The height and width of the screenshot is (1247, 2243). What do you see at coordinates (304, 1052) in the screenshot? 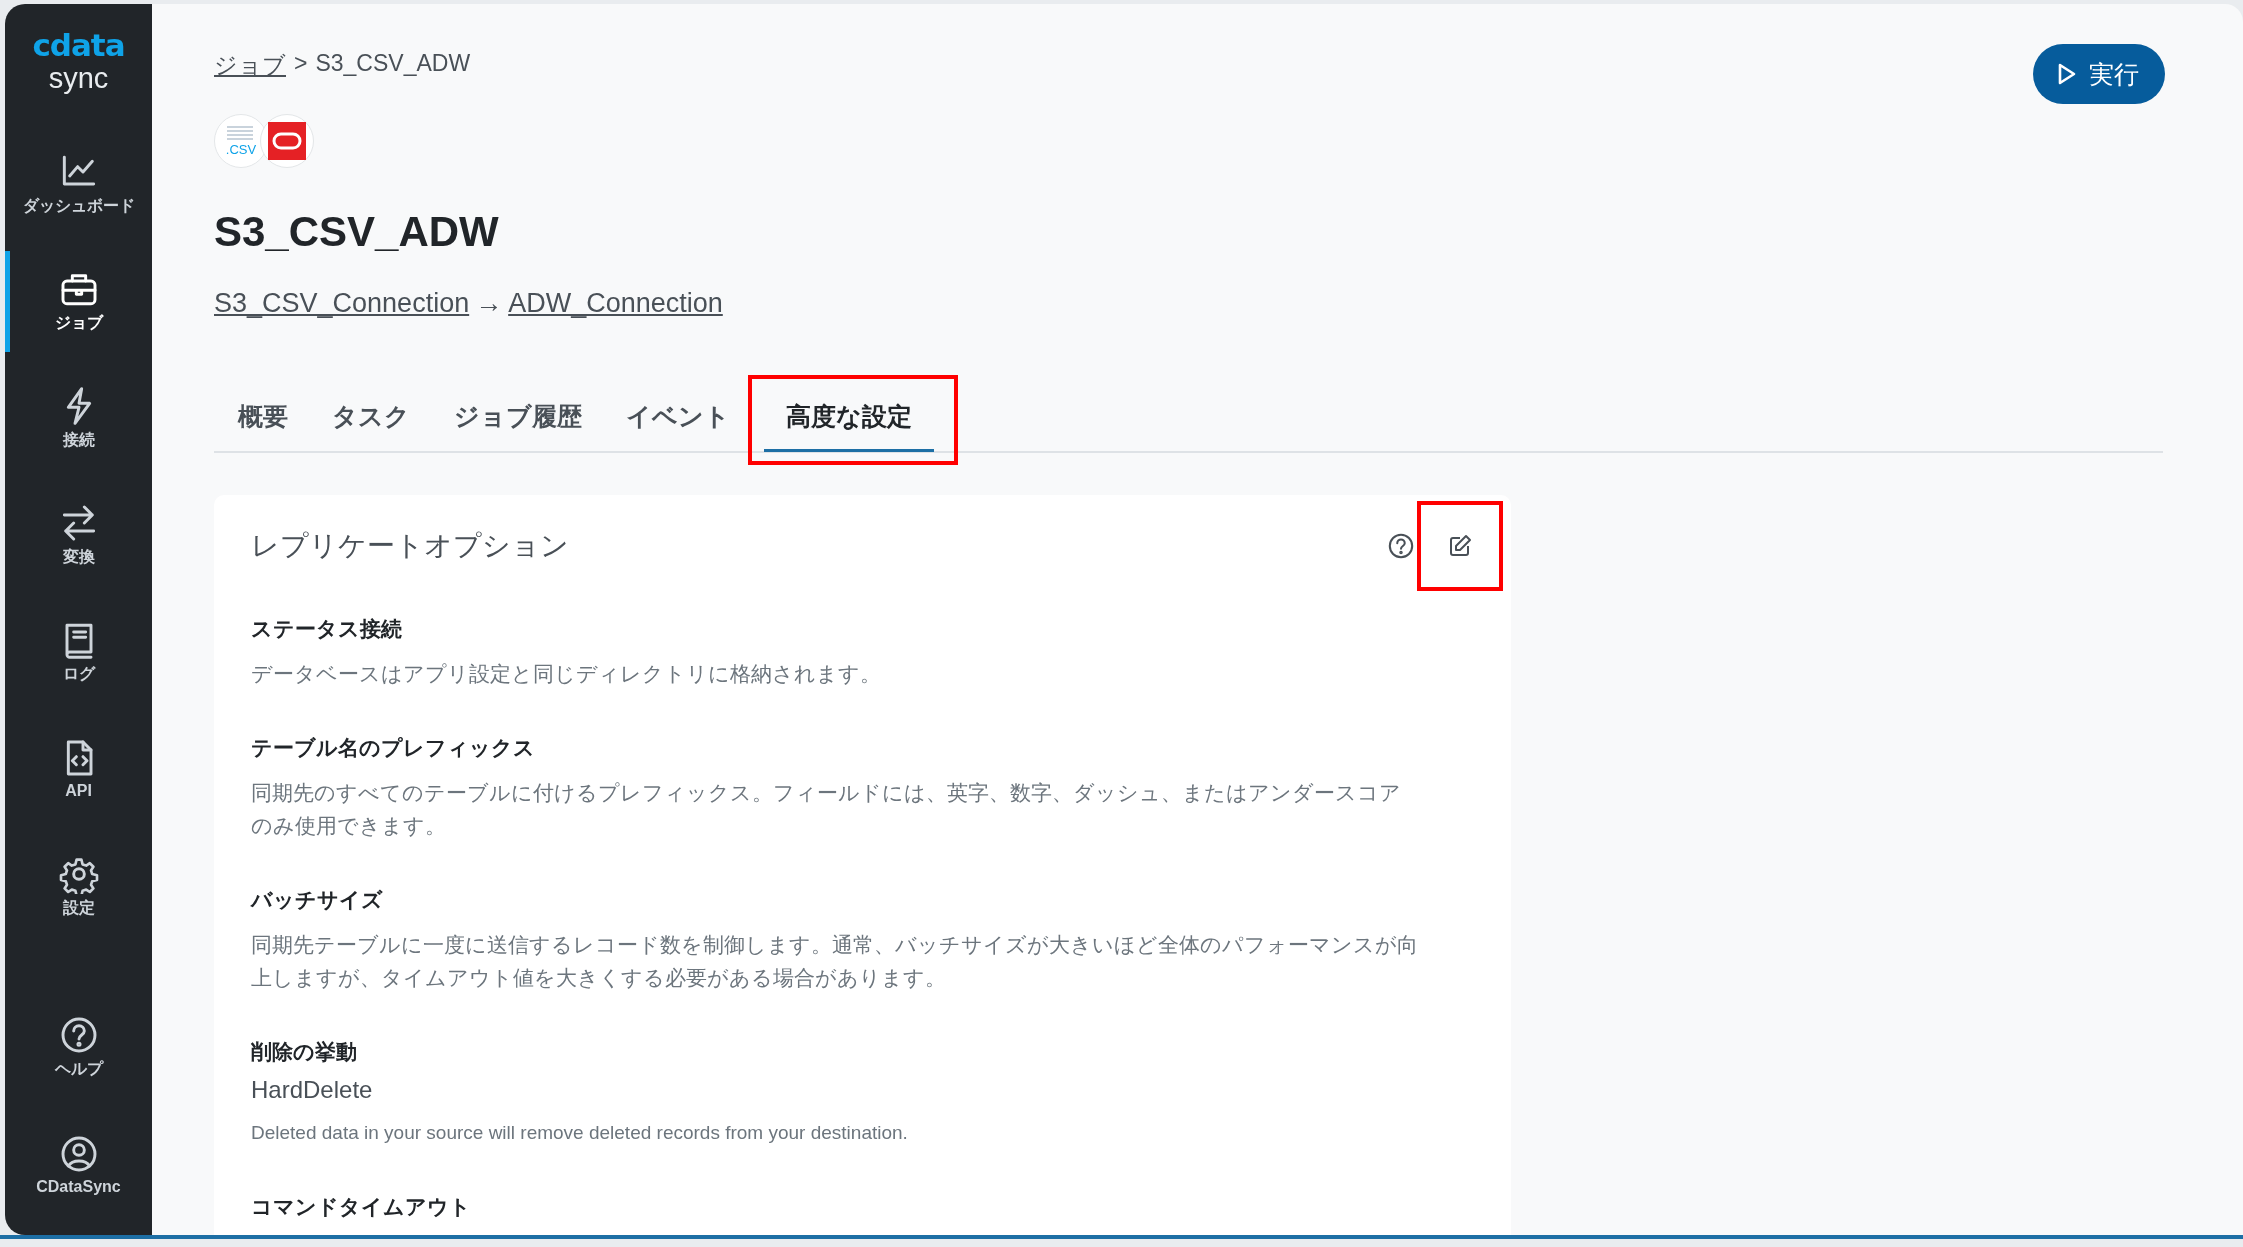
I see `option-heading: 削除の挙動` at bounding box center [304, 1052].